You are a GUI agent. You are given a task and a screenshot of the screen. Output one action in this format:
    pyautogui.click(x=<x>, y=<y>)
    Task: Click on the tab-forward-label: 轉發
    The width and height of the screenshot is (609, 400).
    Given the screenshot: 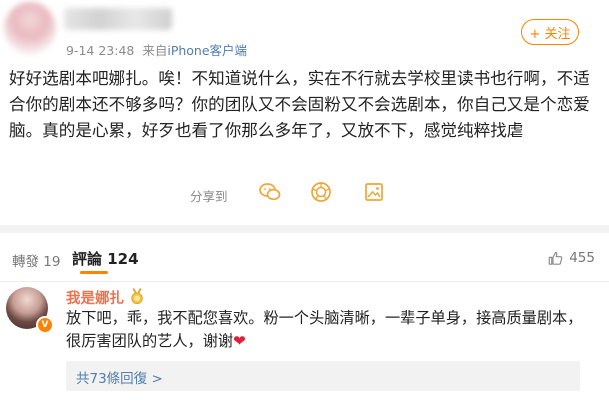 What is the action you would take?
    pyautogui.click(x=25, y=262)
    